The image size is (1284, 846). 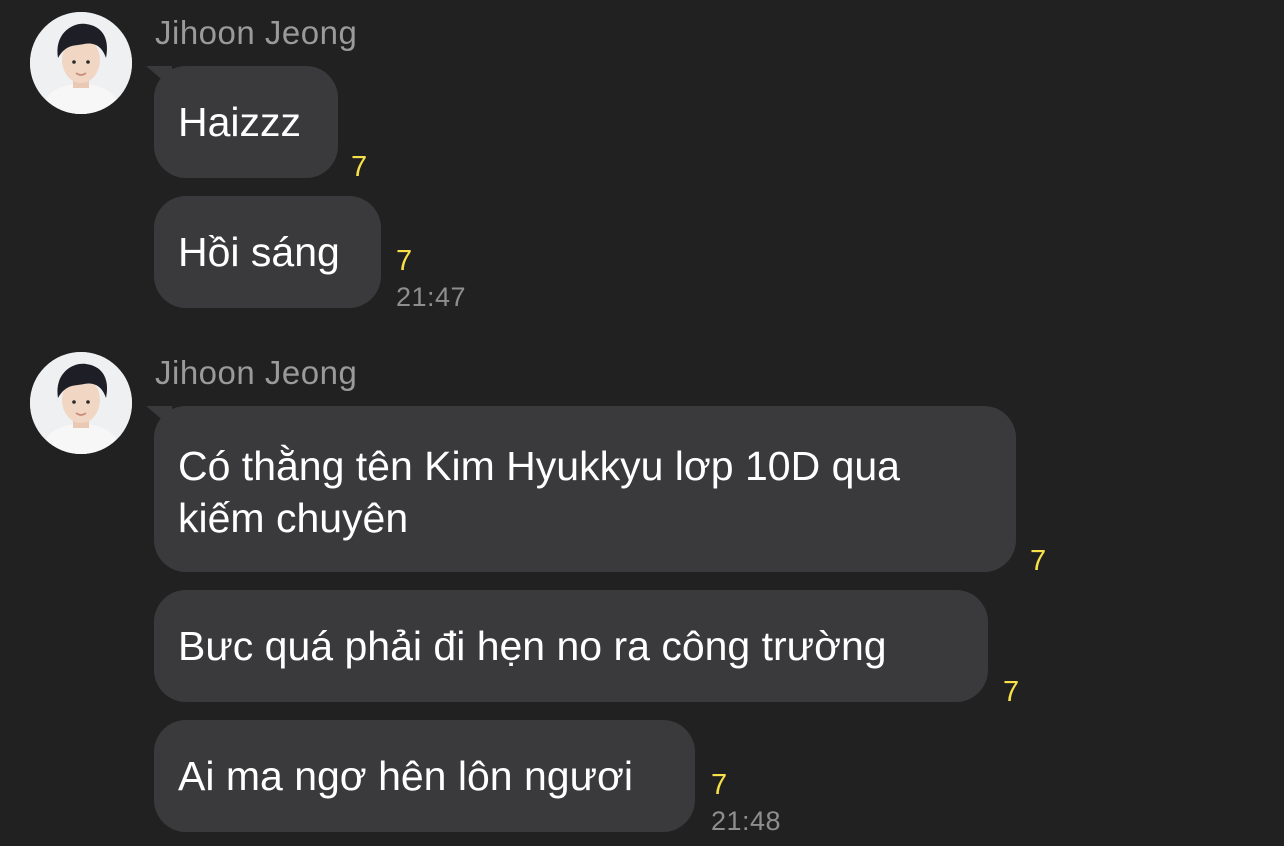 What do you see at coordinates (406, 776) in the screenshot?
I see `message-text: Ai ma ngơ hên lôn ngươi` at bounding box center [406, 776].